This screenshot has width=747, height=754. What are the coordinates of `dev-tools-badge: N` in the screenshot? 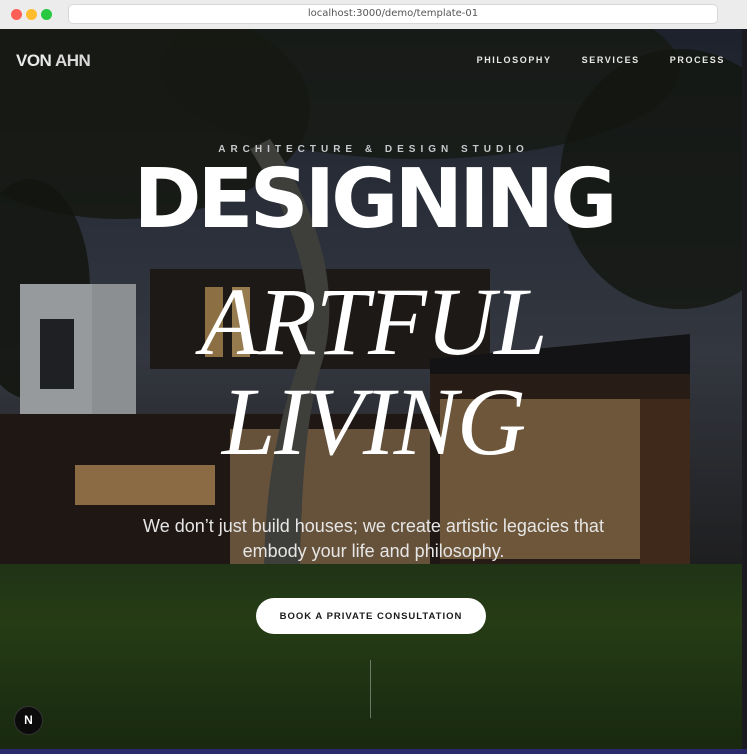 It's located at (28, 720).